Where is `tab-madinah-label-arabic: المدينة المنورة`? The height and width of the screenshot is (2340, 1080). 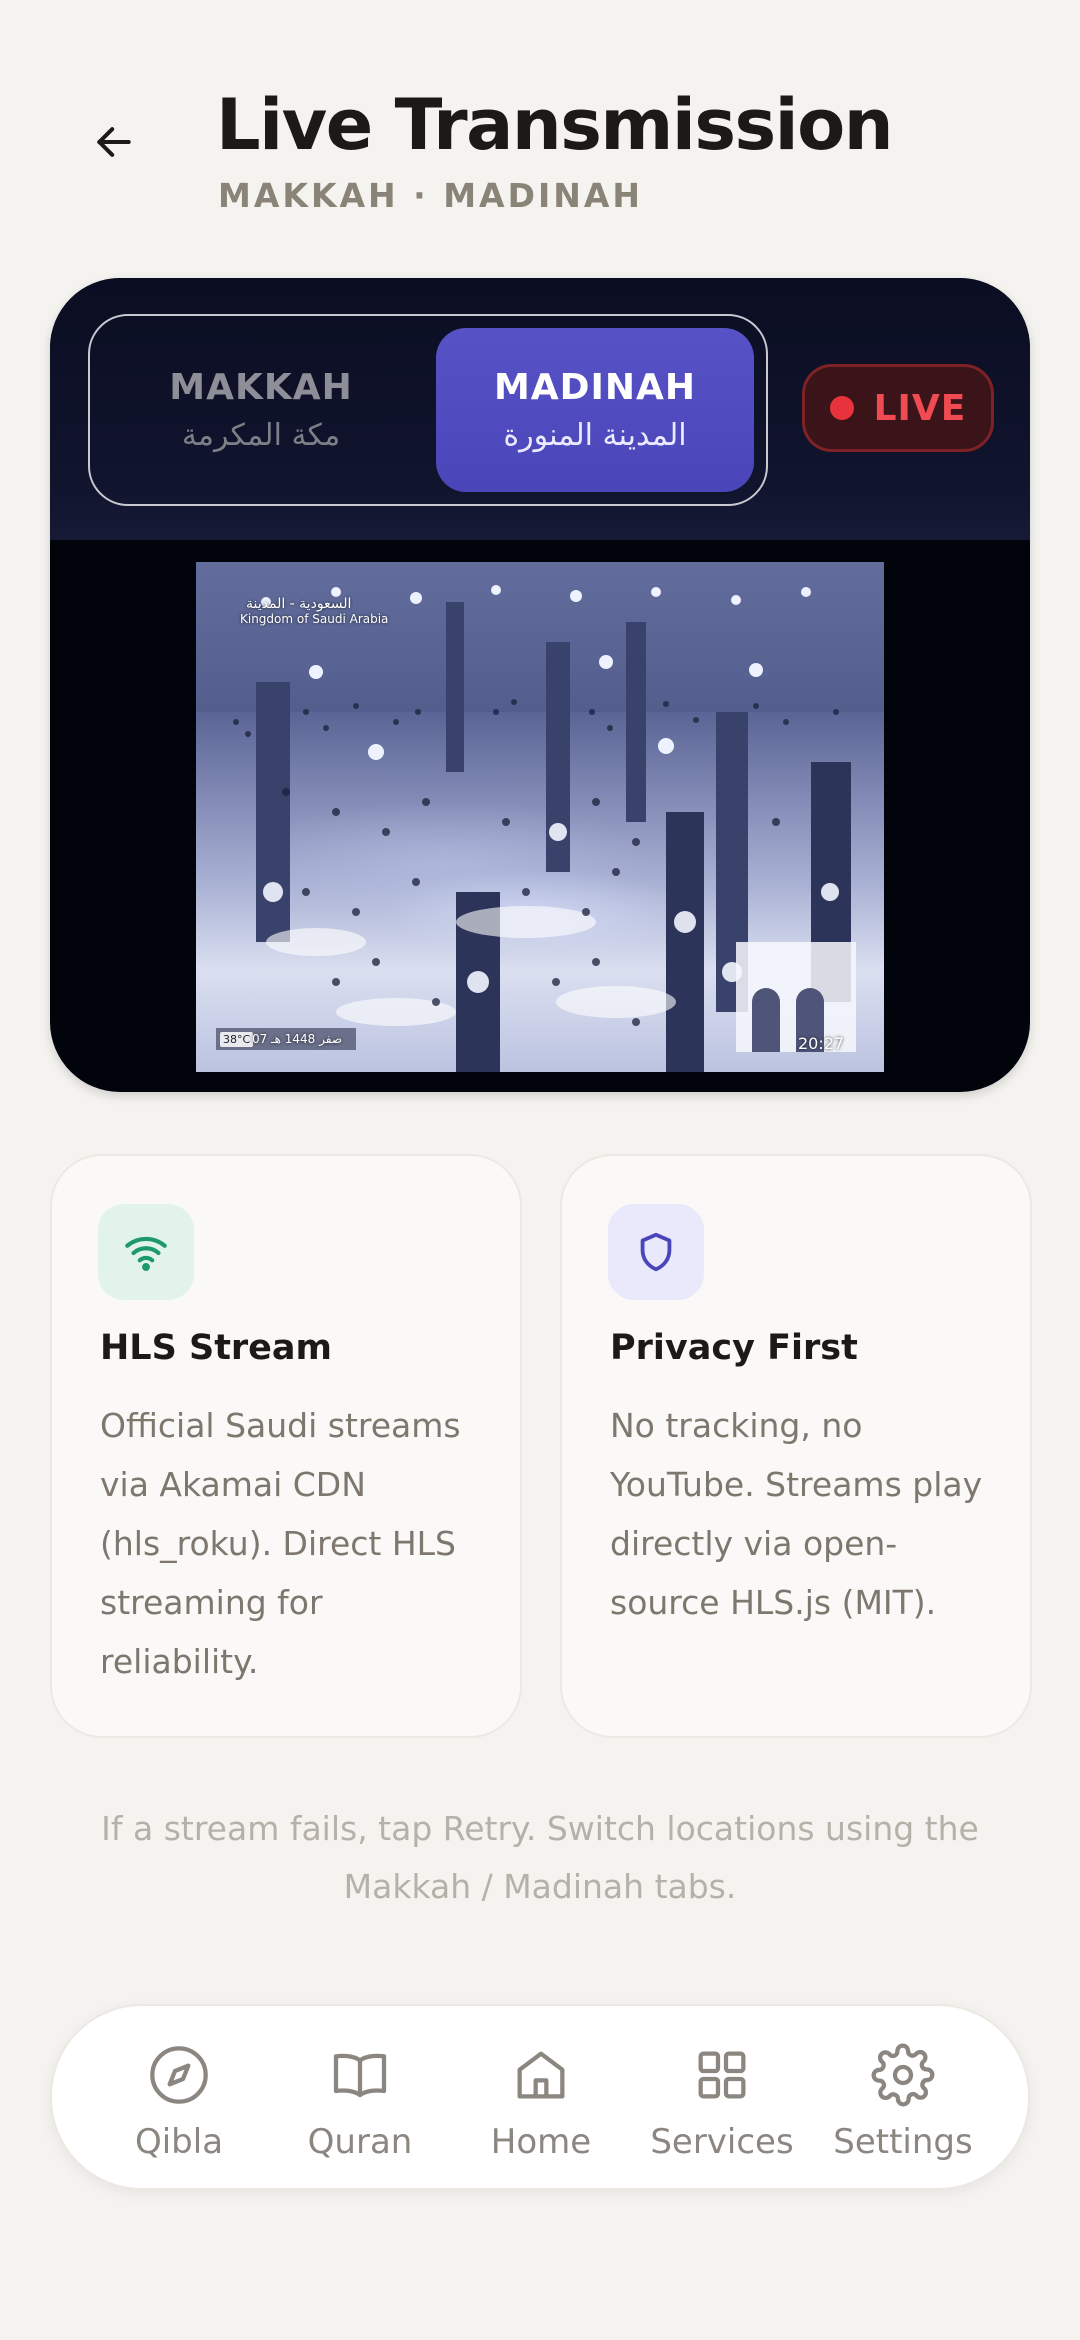 tab-madinah-label-arabic: المدينة المنورة is located at coordinates (595, 435).